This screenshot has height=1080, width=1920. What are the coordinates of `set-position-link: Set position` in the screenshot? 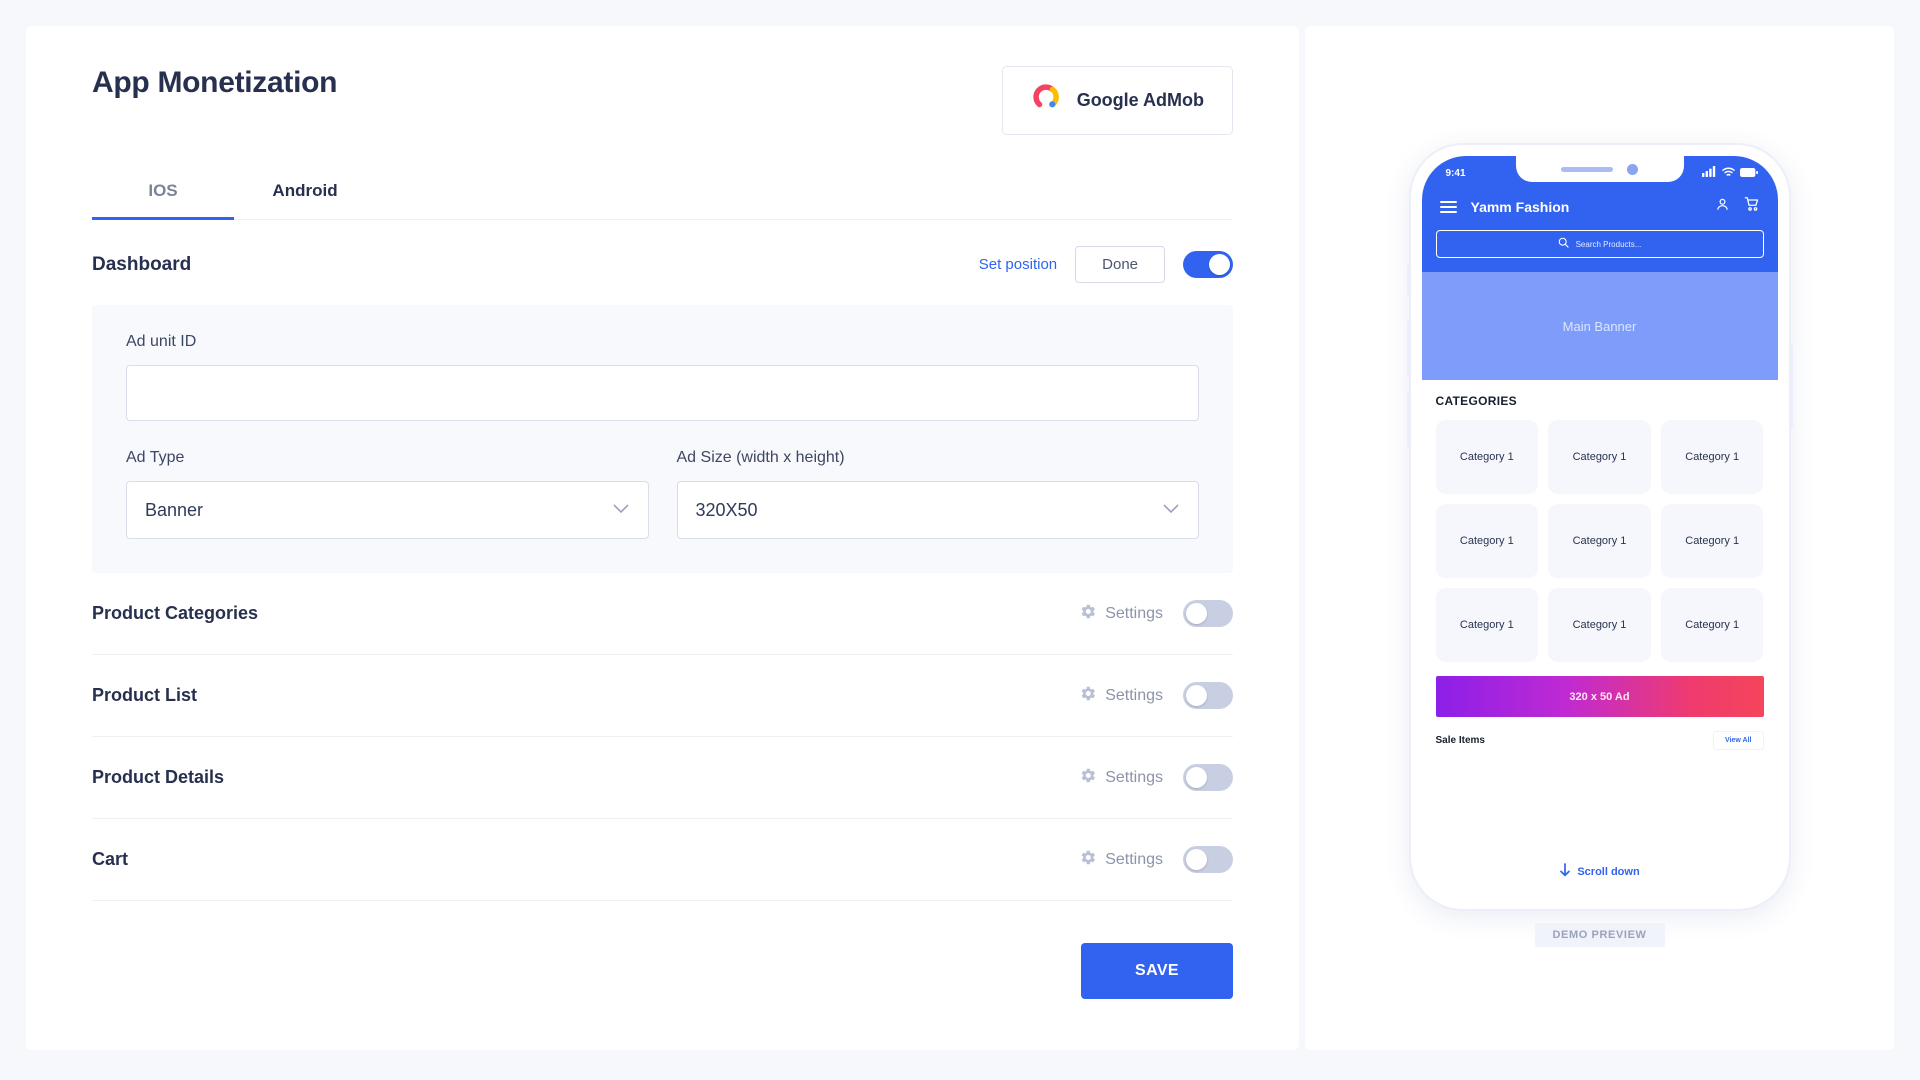 It's located at (1018, 264).